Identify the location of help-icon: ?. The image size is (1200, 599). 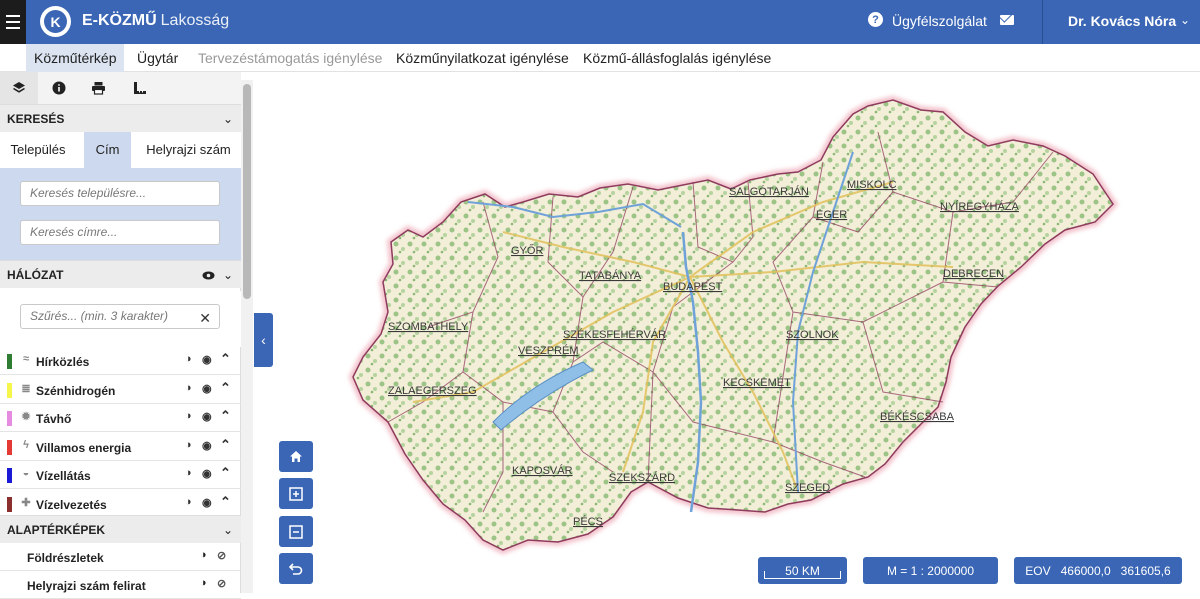
(875, 19).